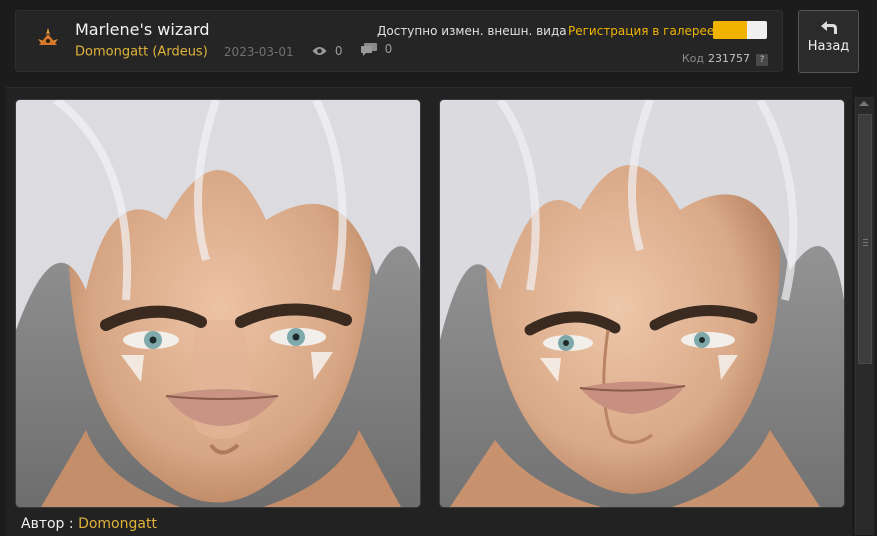 The height and width of the screenshot is (536, 877). I want to click on comment-count-value: 0, so click(388, 49).